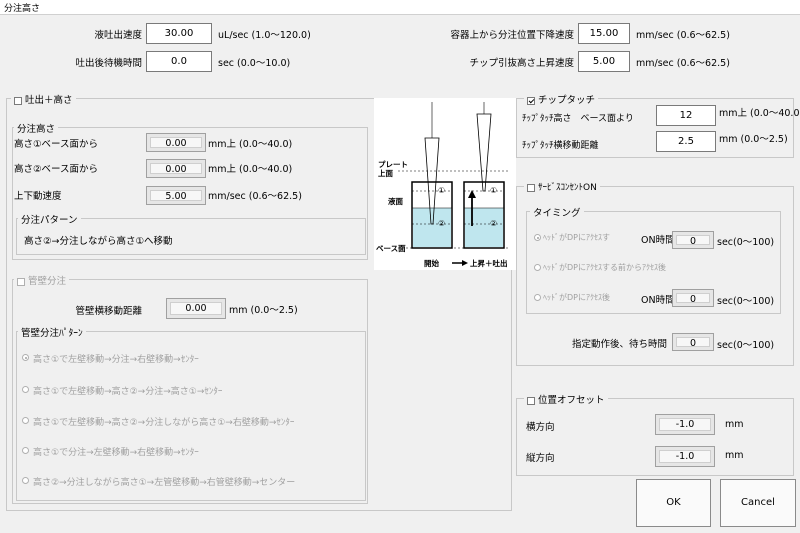  What do you see at coordinates (494, 223) in the screenshot?
I see `diagram-mark2-right: ②` at bounding box center [494, 223].